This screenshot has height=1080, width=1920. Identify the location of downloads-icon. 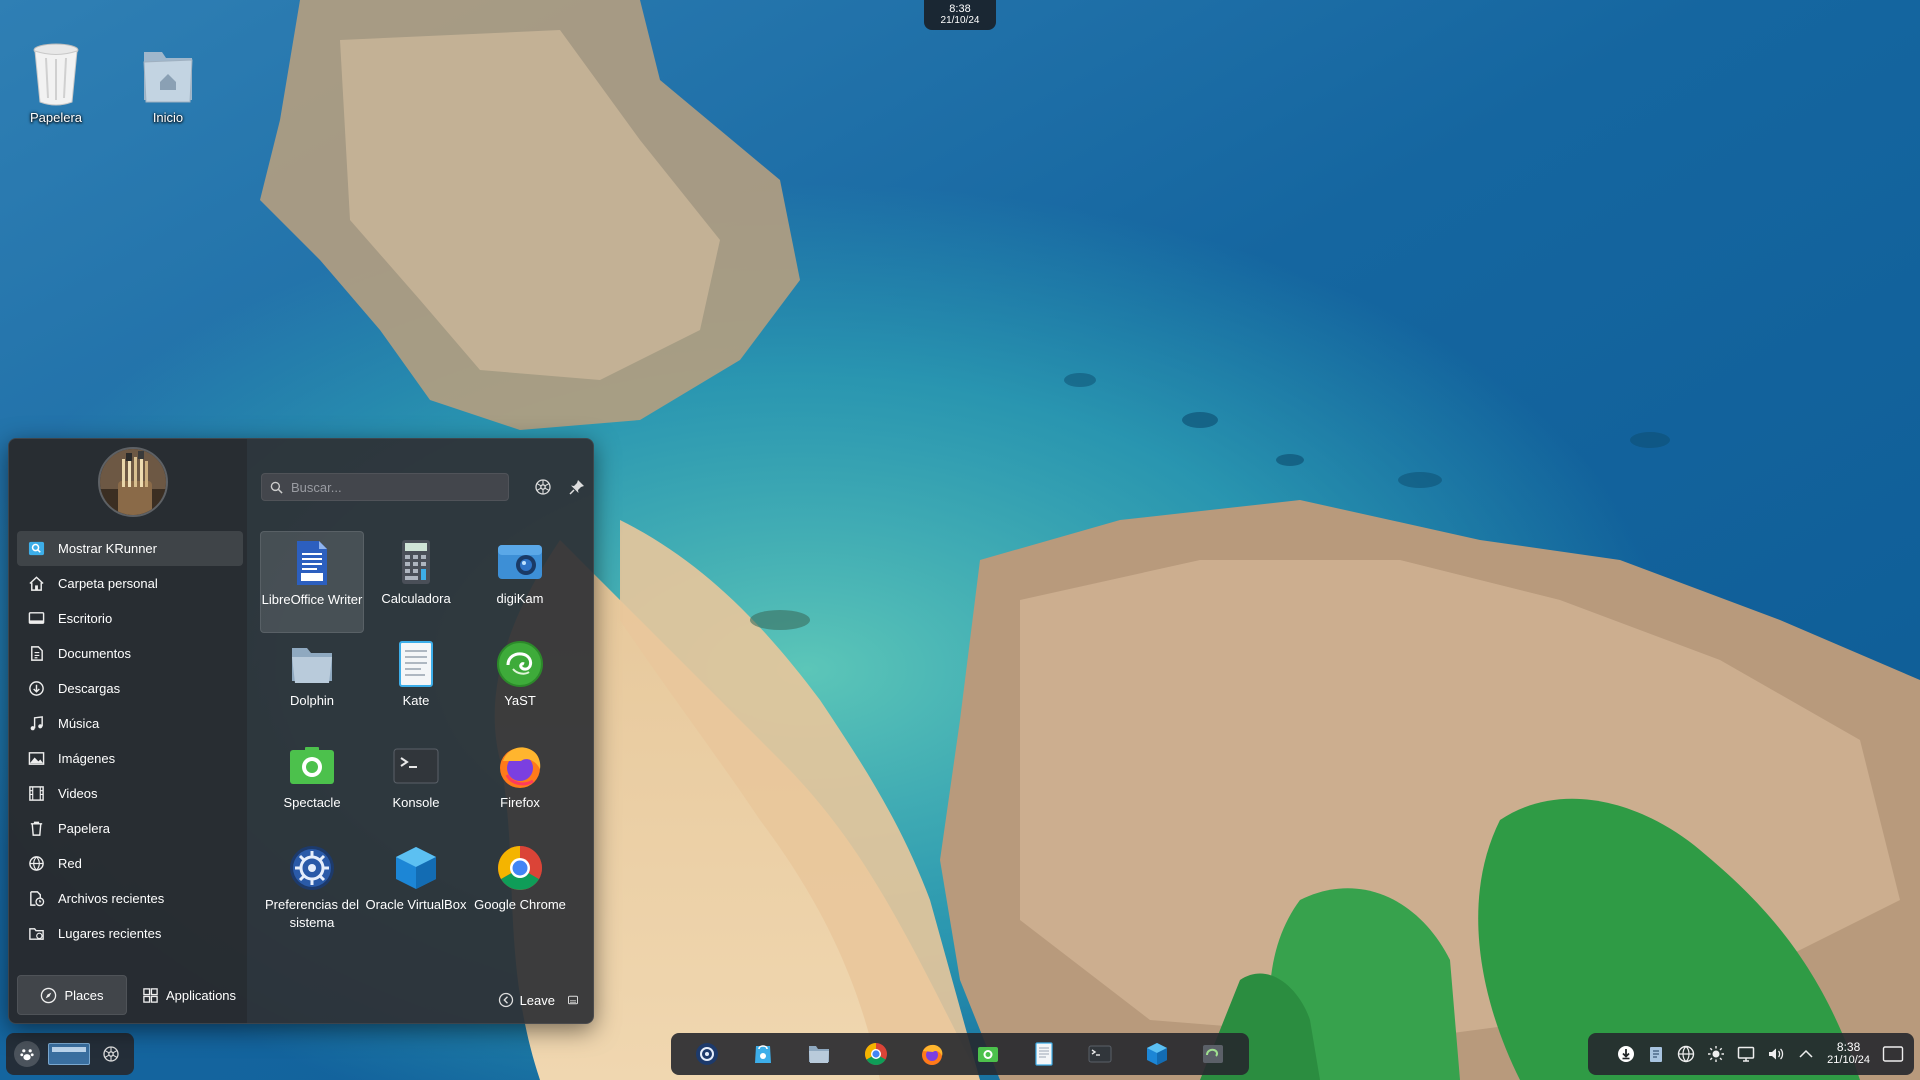
(36, 689).